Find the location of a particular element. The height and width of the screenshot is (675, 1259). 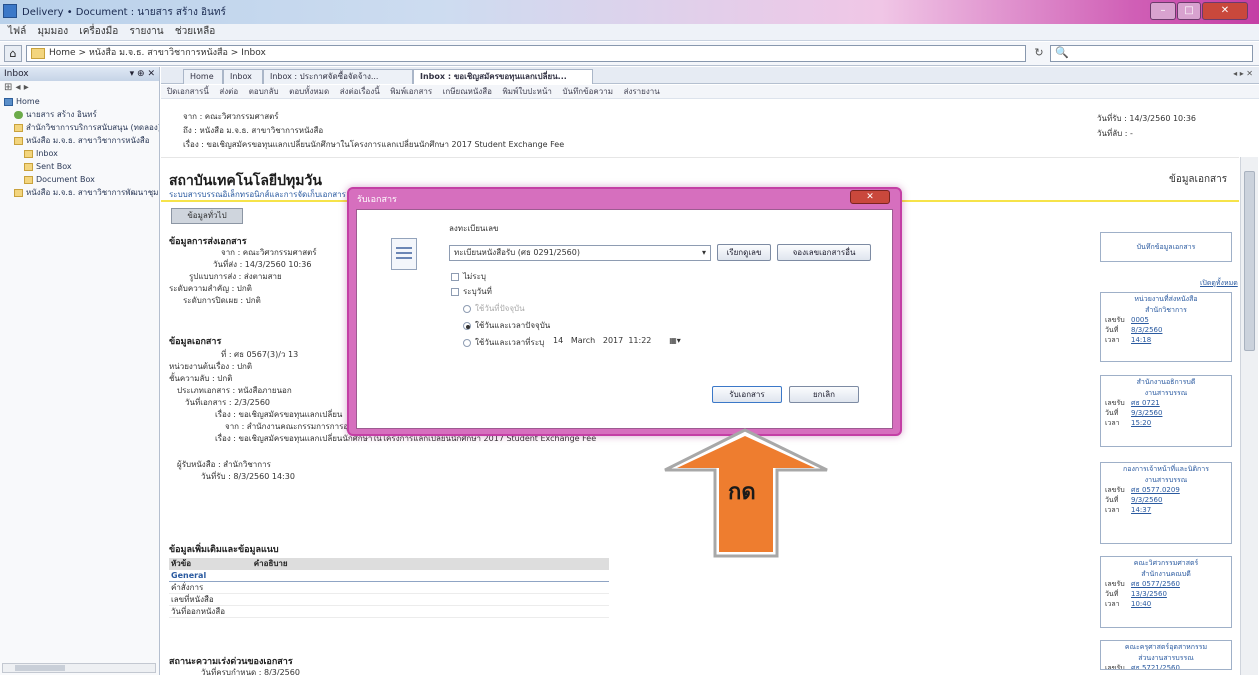

message-status: วันที่ลับ : - is located at coordinates (1115, 133).